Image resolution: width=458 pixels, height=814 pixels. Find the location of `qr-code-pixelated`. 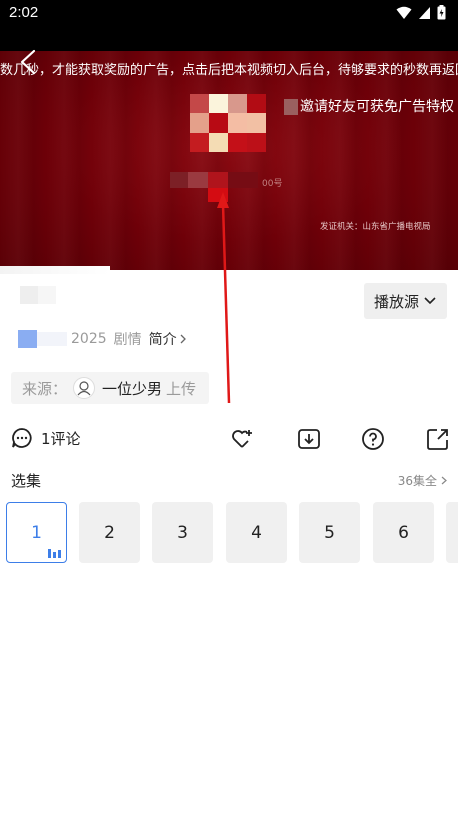

qr-code-pixelated is located at coordinates (228, 123).